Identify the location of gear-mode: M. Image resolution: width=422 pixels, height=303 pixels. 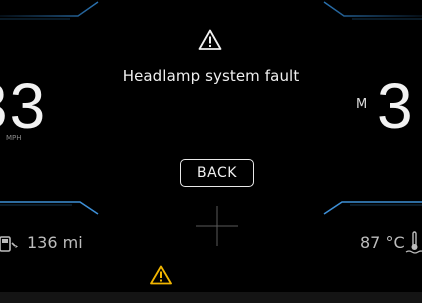
(362, 104).